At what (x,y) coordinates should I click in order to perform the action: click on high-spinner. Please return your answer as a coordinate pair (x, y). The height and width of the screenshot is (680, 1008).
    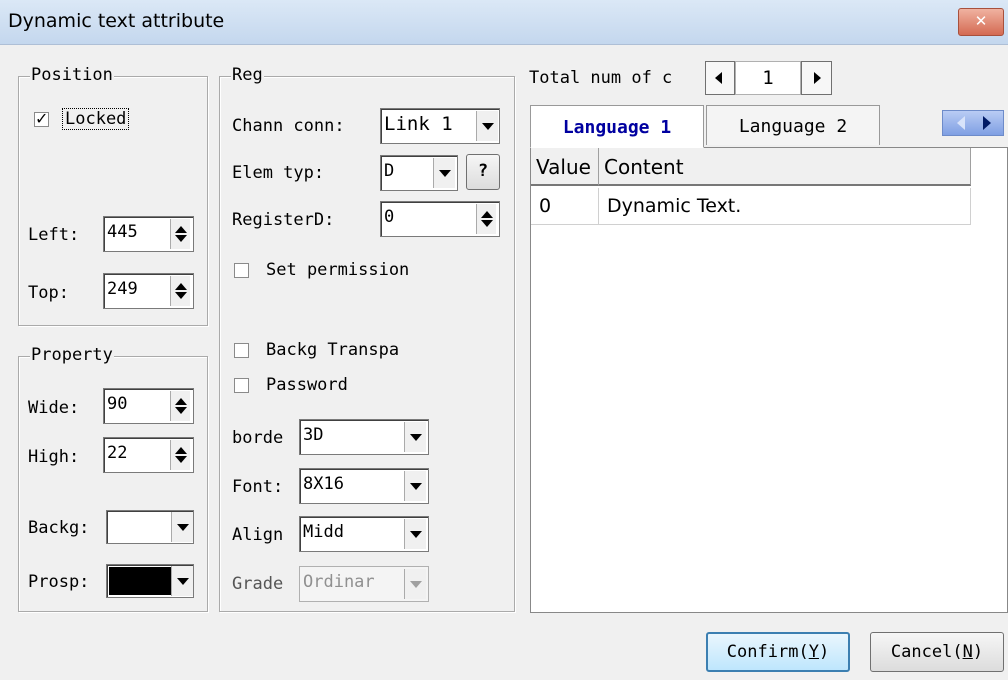
    Looking at the image, I should click on (180, 455).